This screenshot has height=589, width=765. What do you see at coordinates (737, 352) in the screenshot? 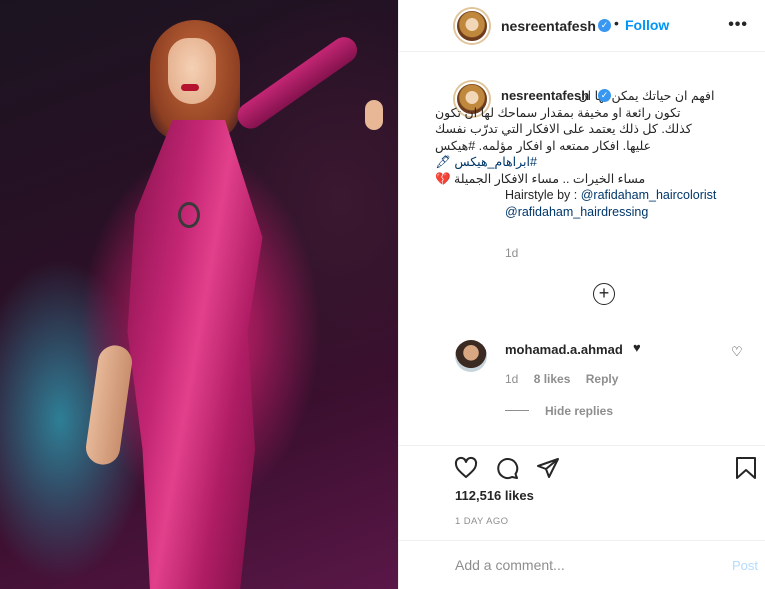
I see `comment-like-heart-icon: ♡` at bounding box center [737, 352].